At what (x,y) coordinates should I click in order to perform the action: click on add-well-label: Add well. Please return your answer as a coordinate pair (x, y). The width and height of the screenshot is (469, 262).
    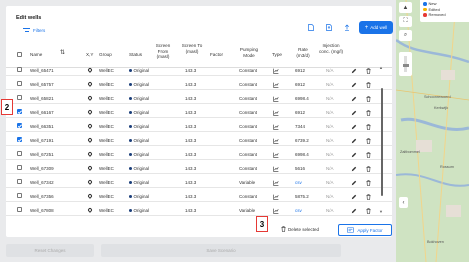
    Looking at the image, I should click on (379, 27).